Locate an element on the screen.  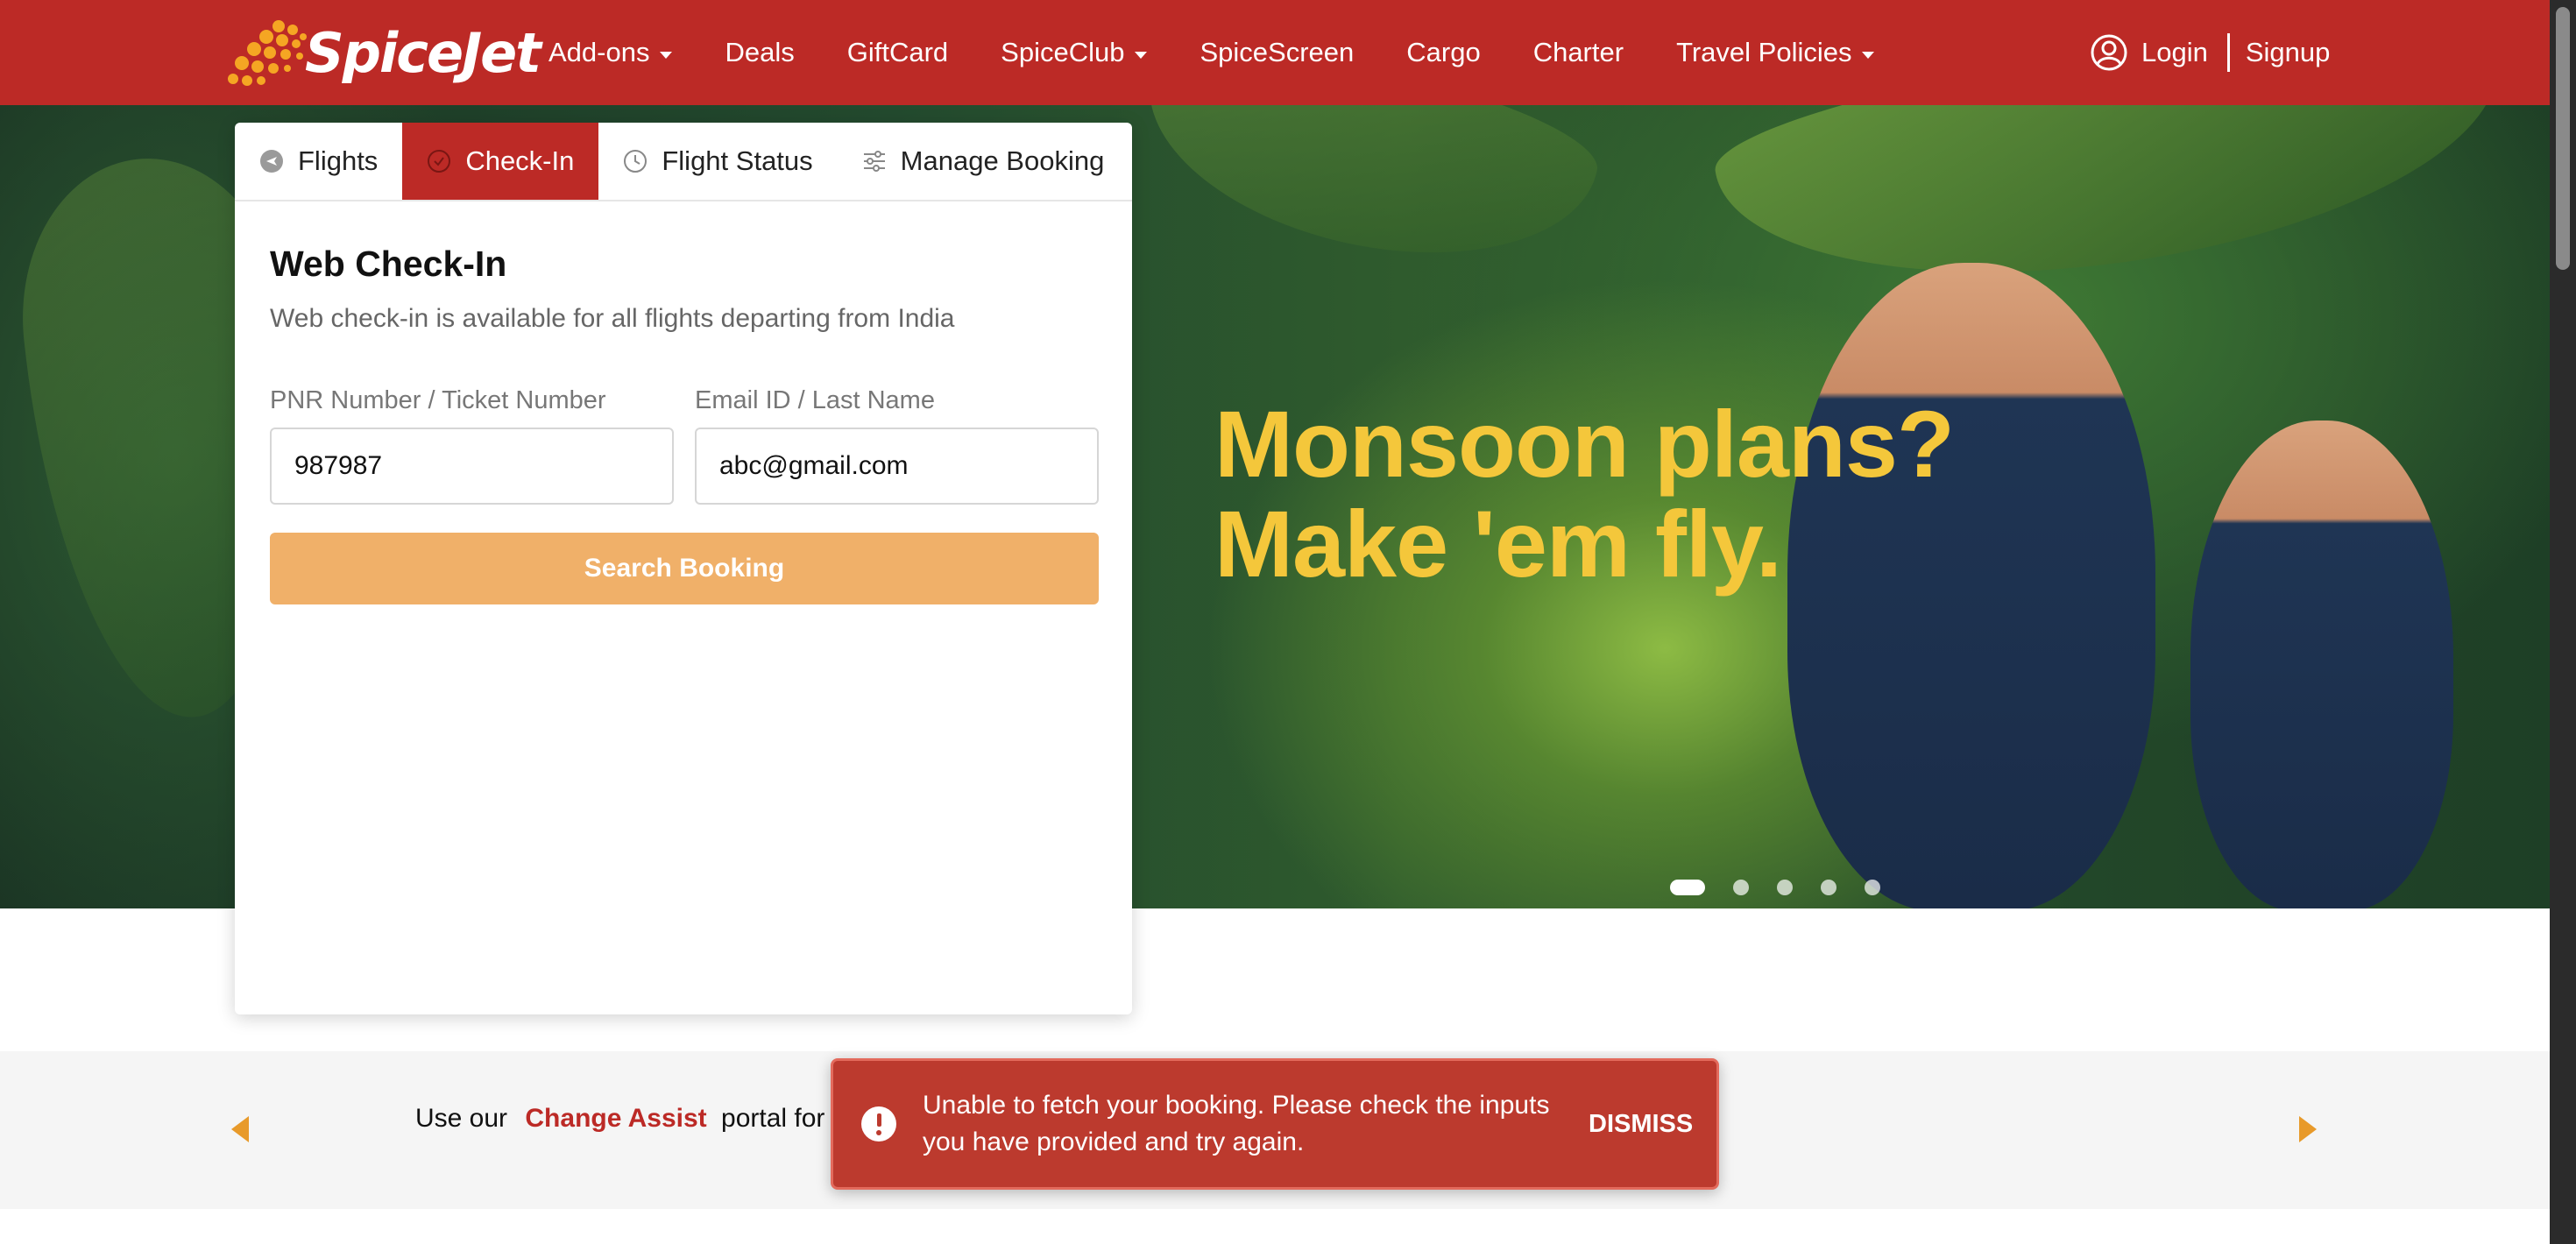
form-title: Web Check-In is located at coordinates (388, 264).